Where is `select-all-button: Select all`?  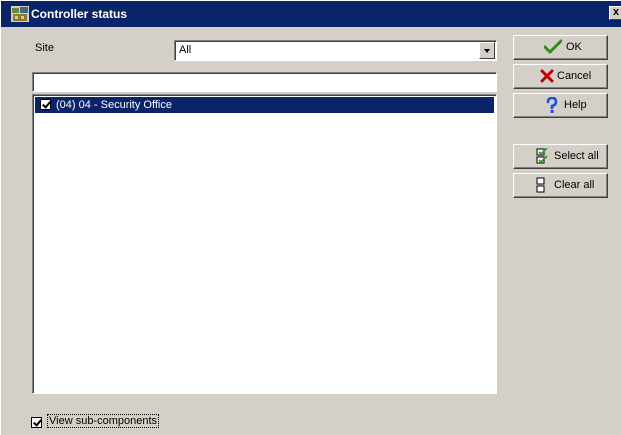 select-all-button: Select all is located at coordinates (560, 156).